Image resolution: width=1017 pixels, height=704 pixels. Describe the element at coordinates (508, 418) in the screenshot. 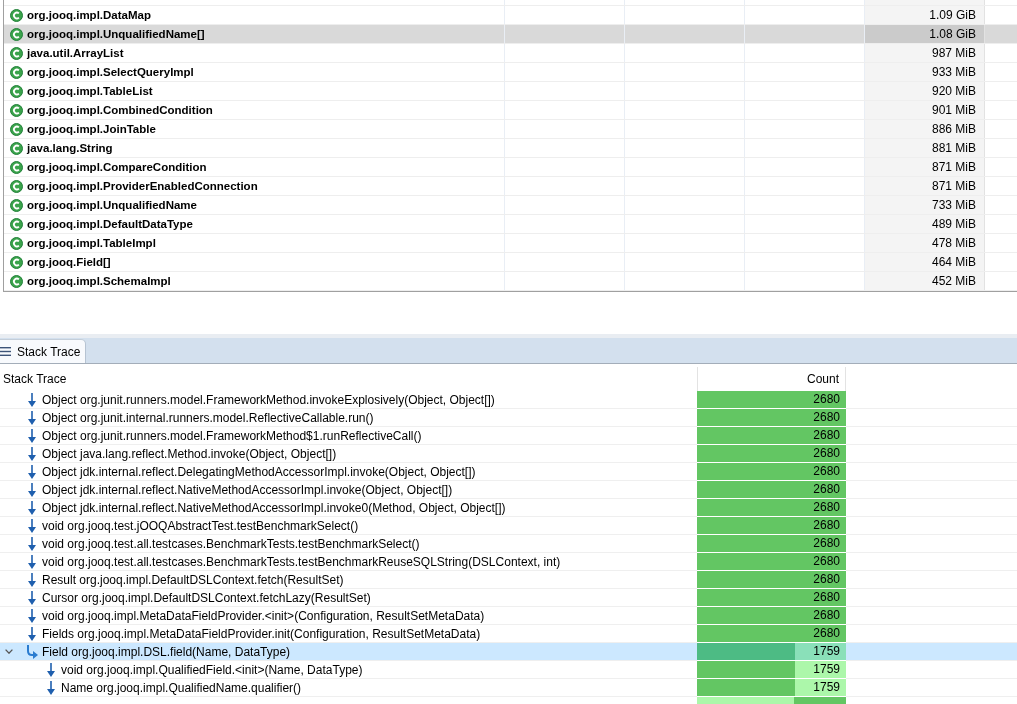

I see `stack-frame-row: Object org.junit.internal.runners.model.ReflectiveCallable.run() 2680` at that location.